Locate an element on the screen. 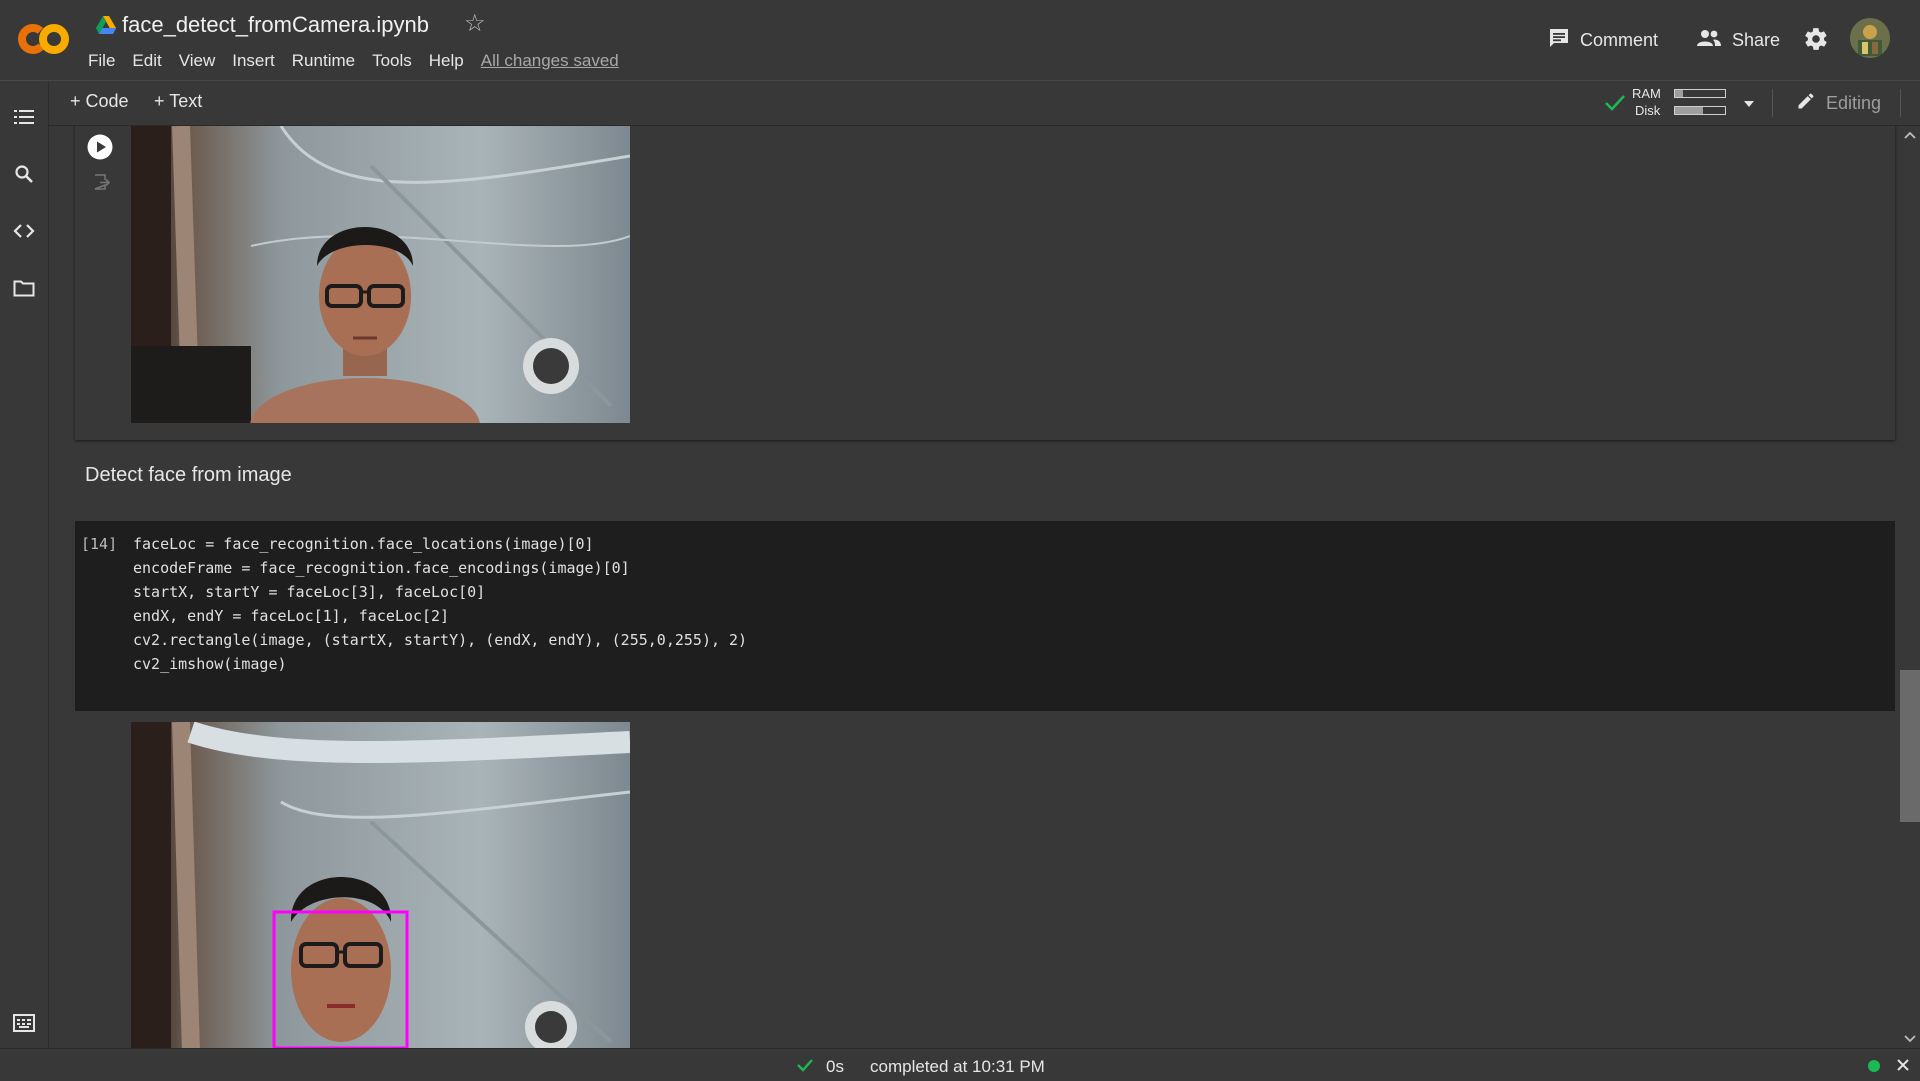  share-button: Share is located at coordinates (1738, 40).